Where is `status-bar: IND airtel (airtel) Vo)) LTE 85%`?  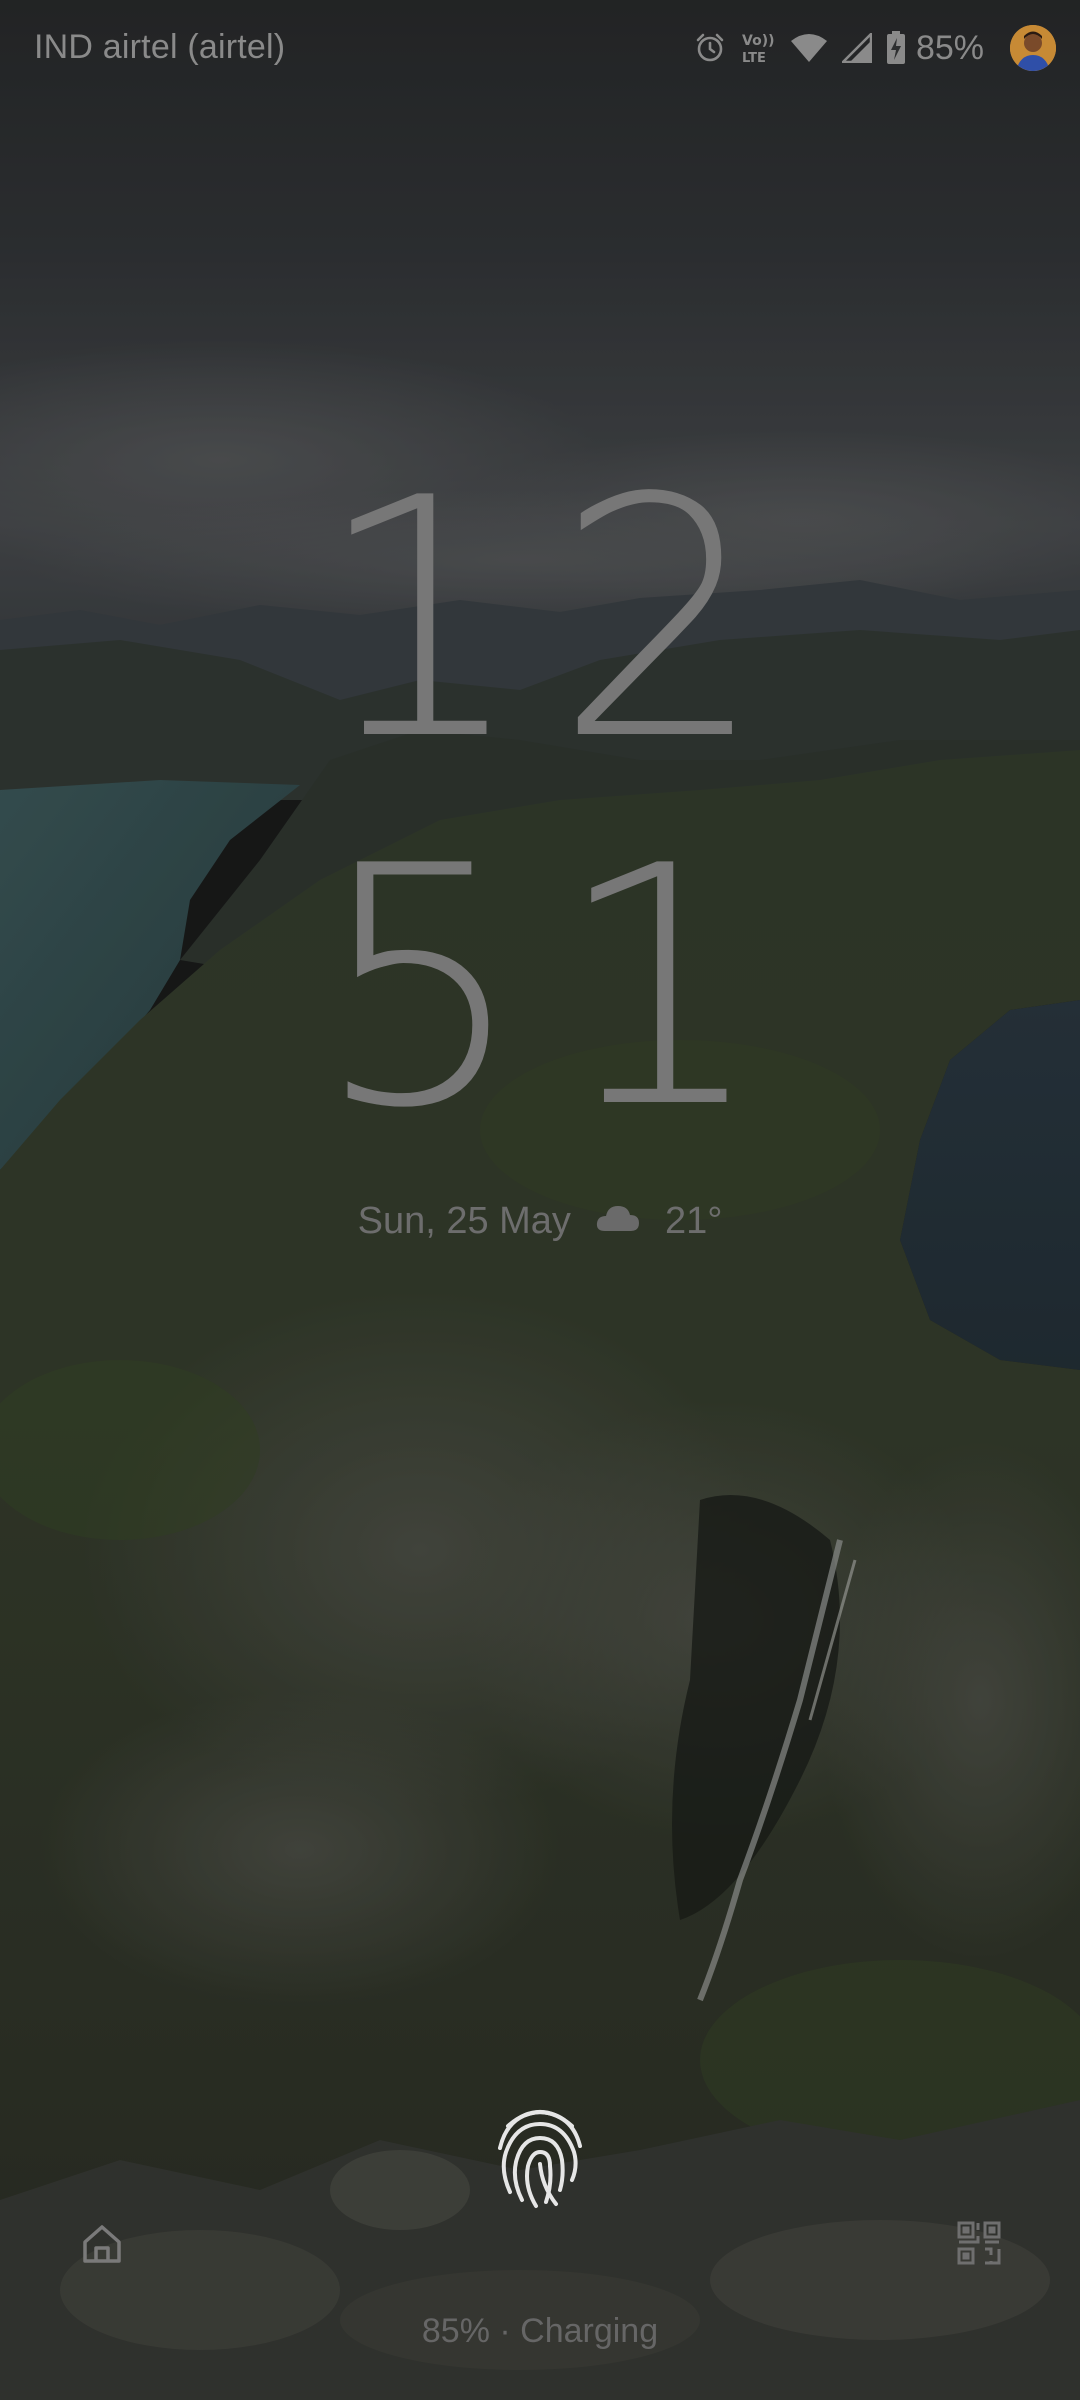 status-bar: IND airtel (airtel) Vo)) LTE 85% is located at coordinates (540, 48).